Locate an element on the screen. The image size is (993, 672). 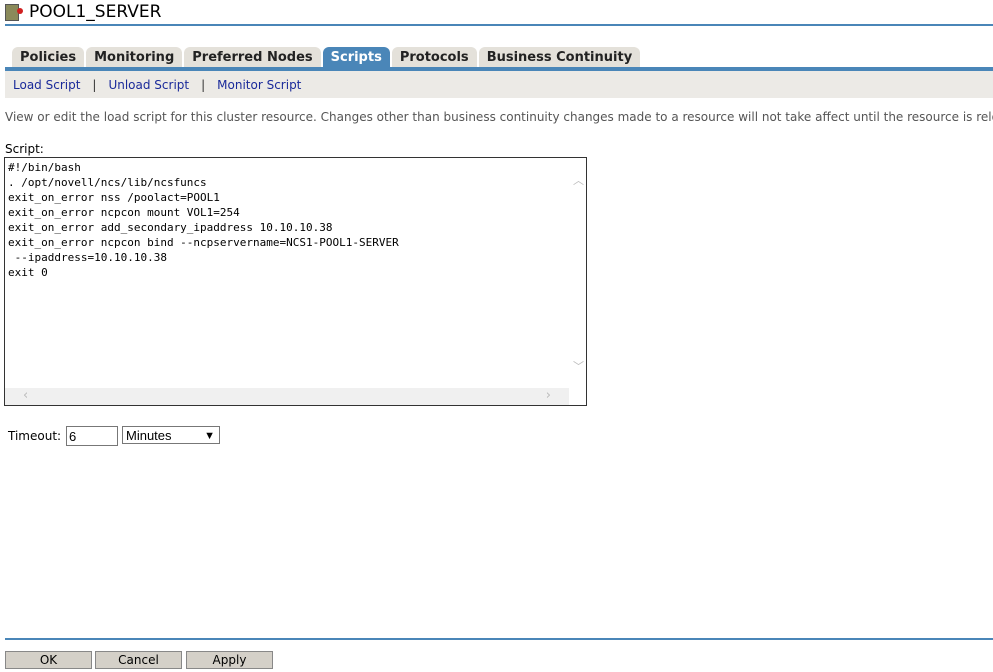
tab-scripts: Scripts is located at coordinates (356, 57).